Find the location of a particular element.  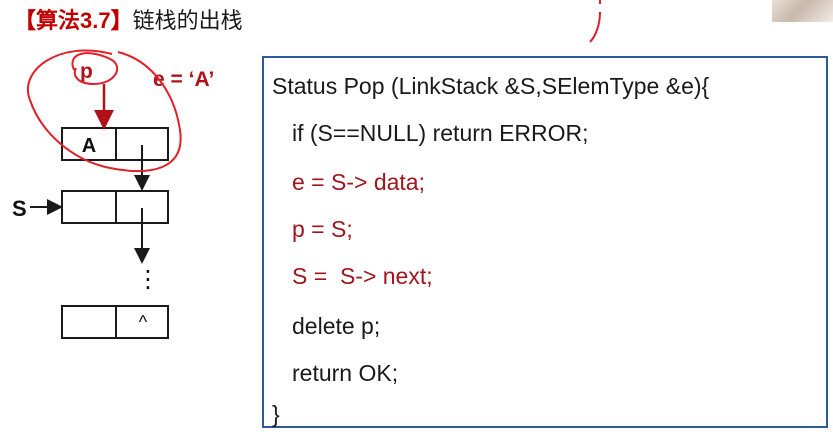

code-line-return: return OK; is located at coordinates (345, 373).